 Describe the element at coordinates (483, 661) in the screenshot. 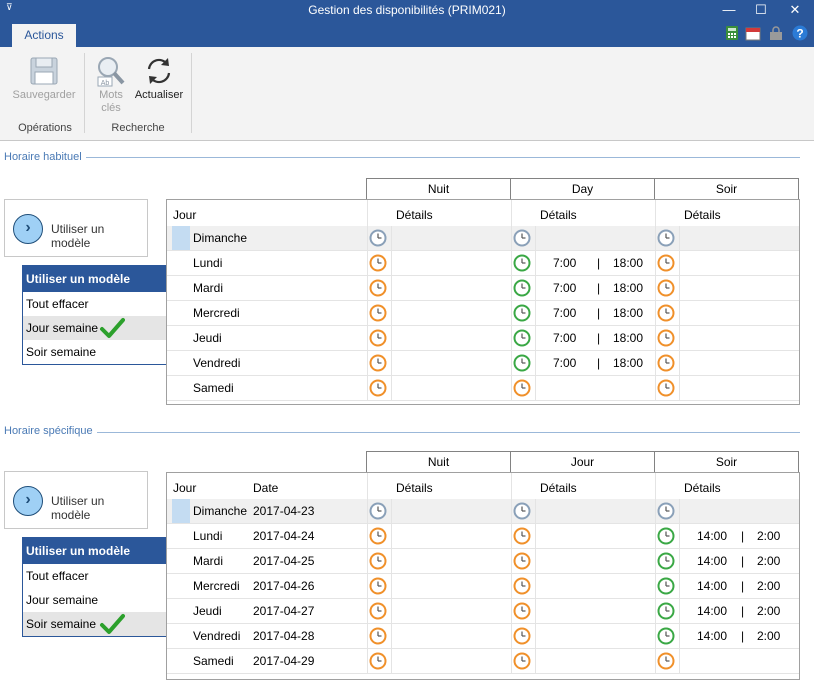

I see `table-row: Samedi 2017-04-29` at that location.